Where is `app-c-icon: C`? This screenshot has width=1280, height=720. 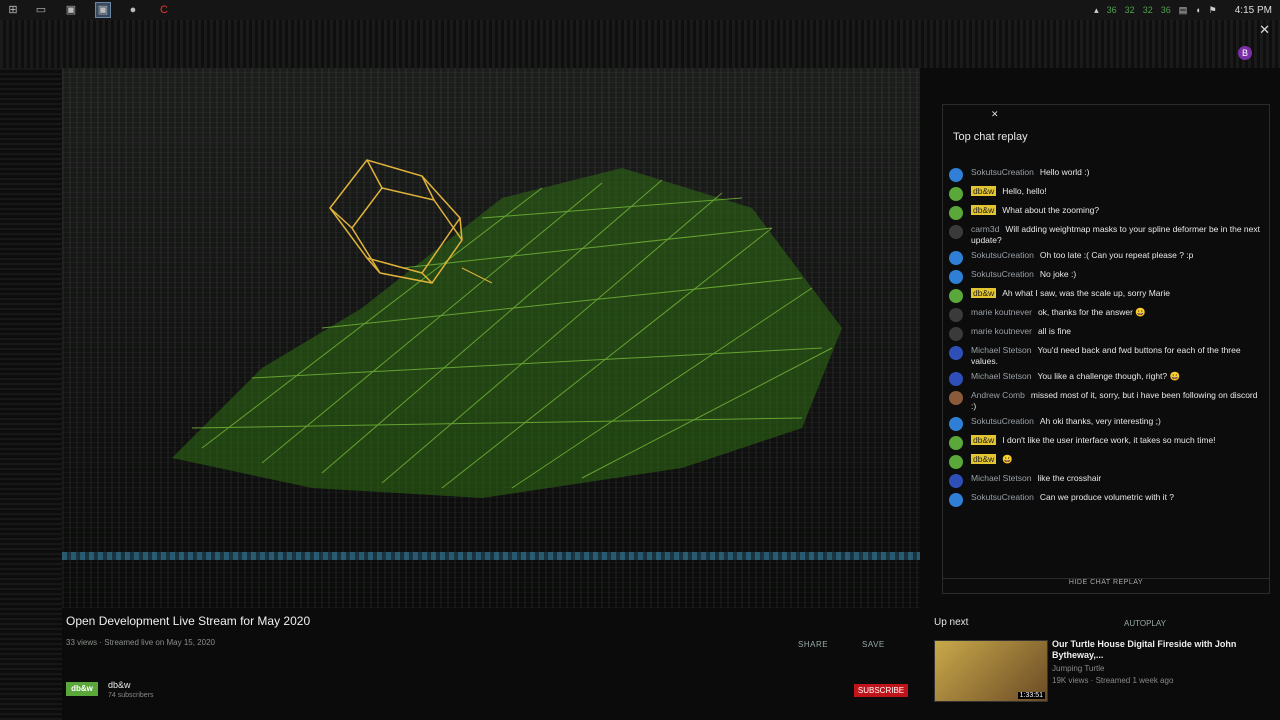 app-c-icon: C is located at coordinates (164, 10).